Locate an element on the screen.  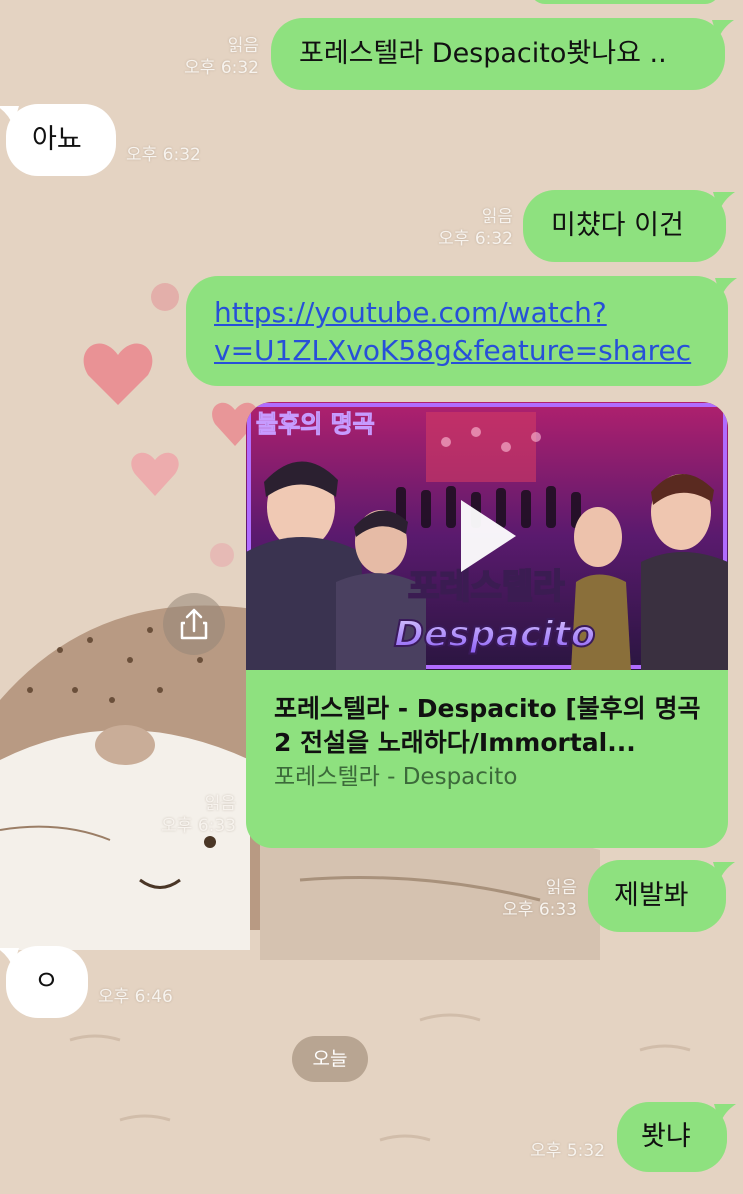
message-text: 아뇨 is located at coordinates (57, 139).